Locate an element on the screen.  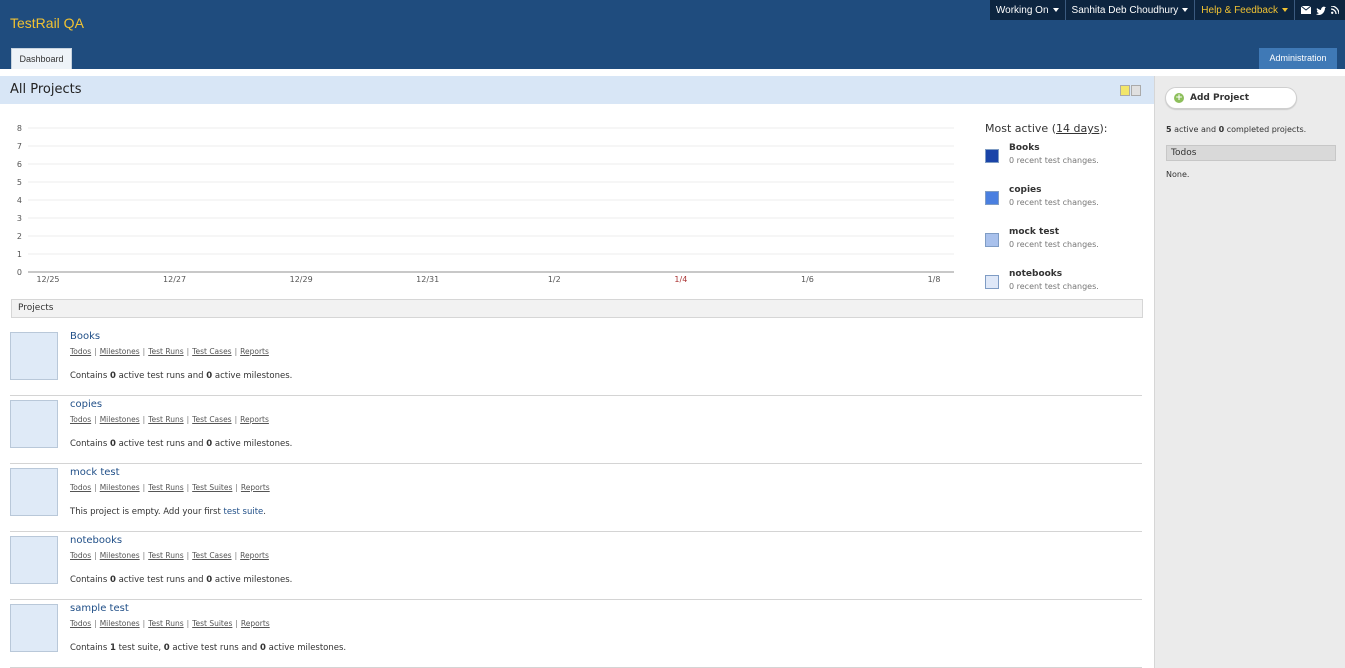
y-tick-label: 4 is located at coordinates (19, 200).